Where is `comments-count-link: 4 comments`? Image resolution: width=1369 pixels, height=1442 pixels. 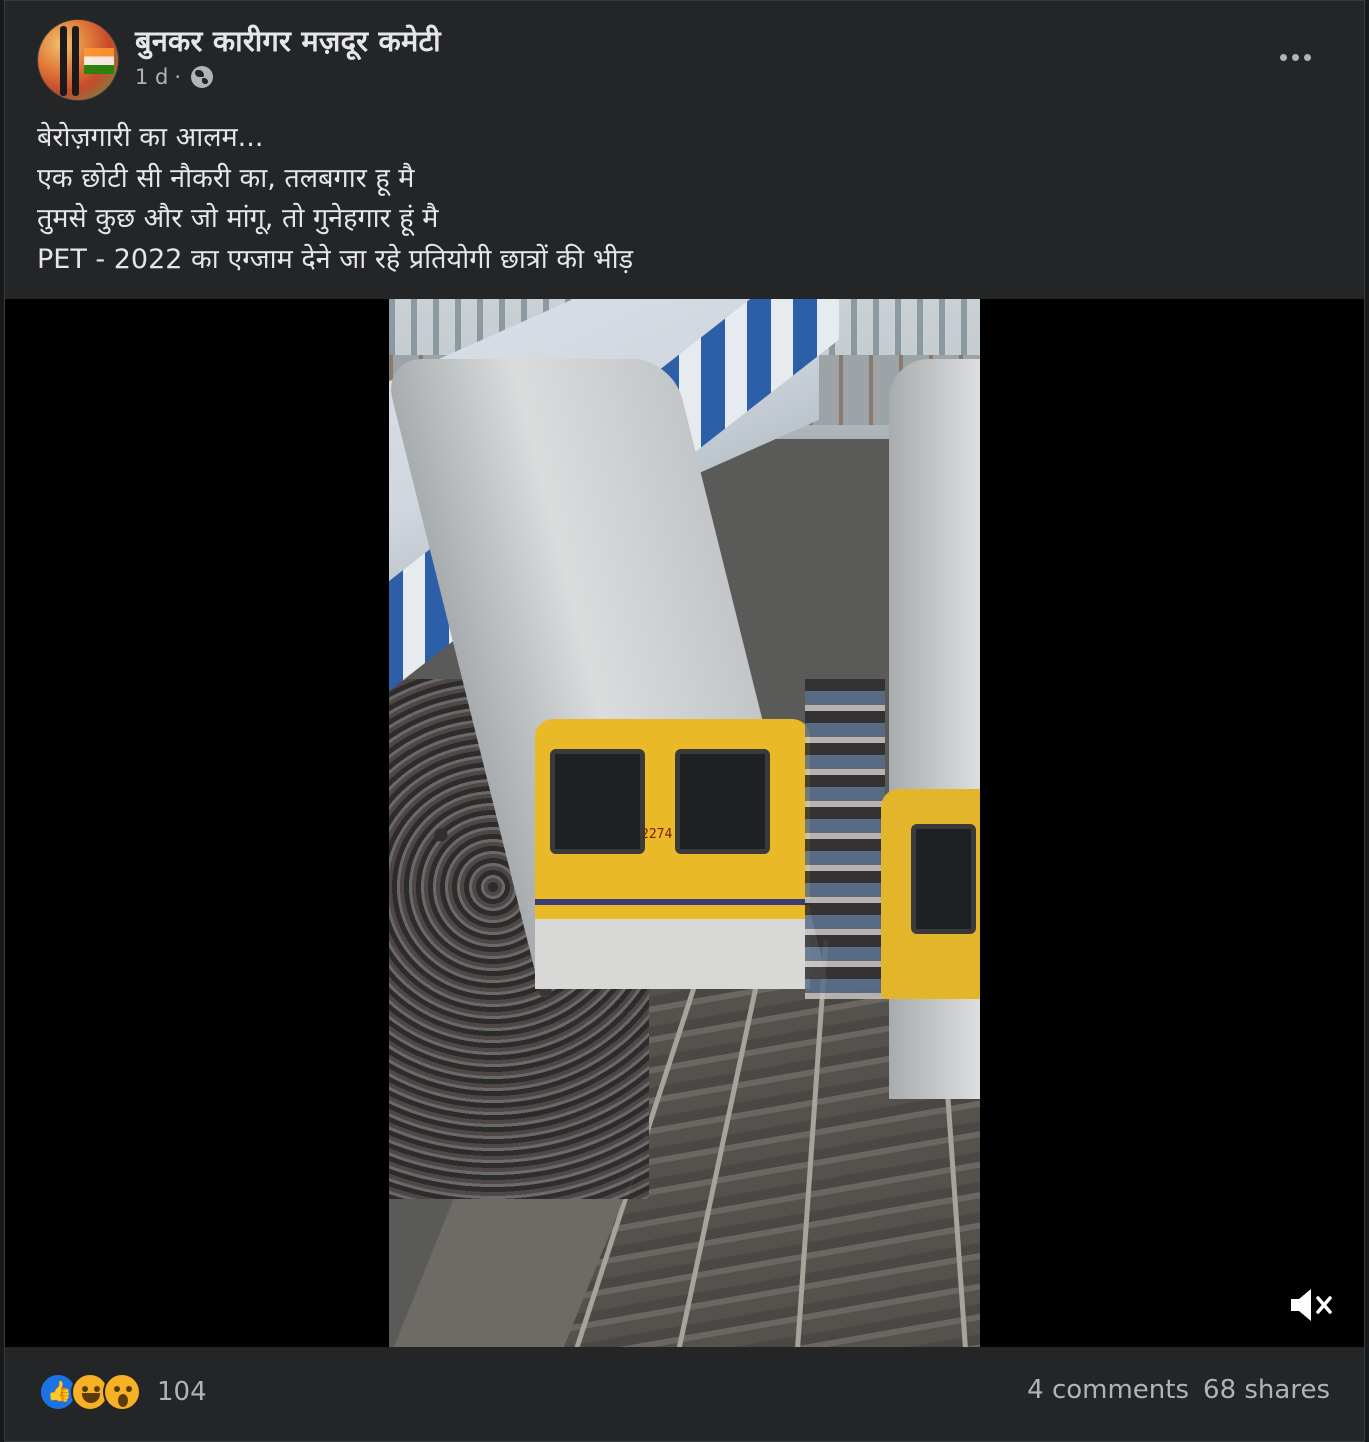
comments-count-link: 4 comments is located at coordinates (1108, 1390).